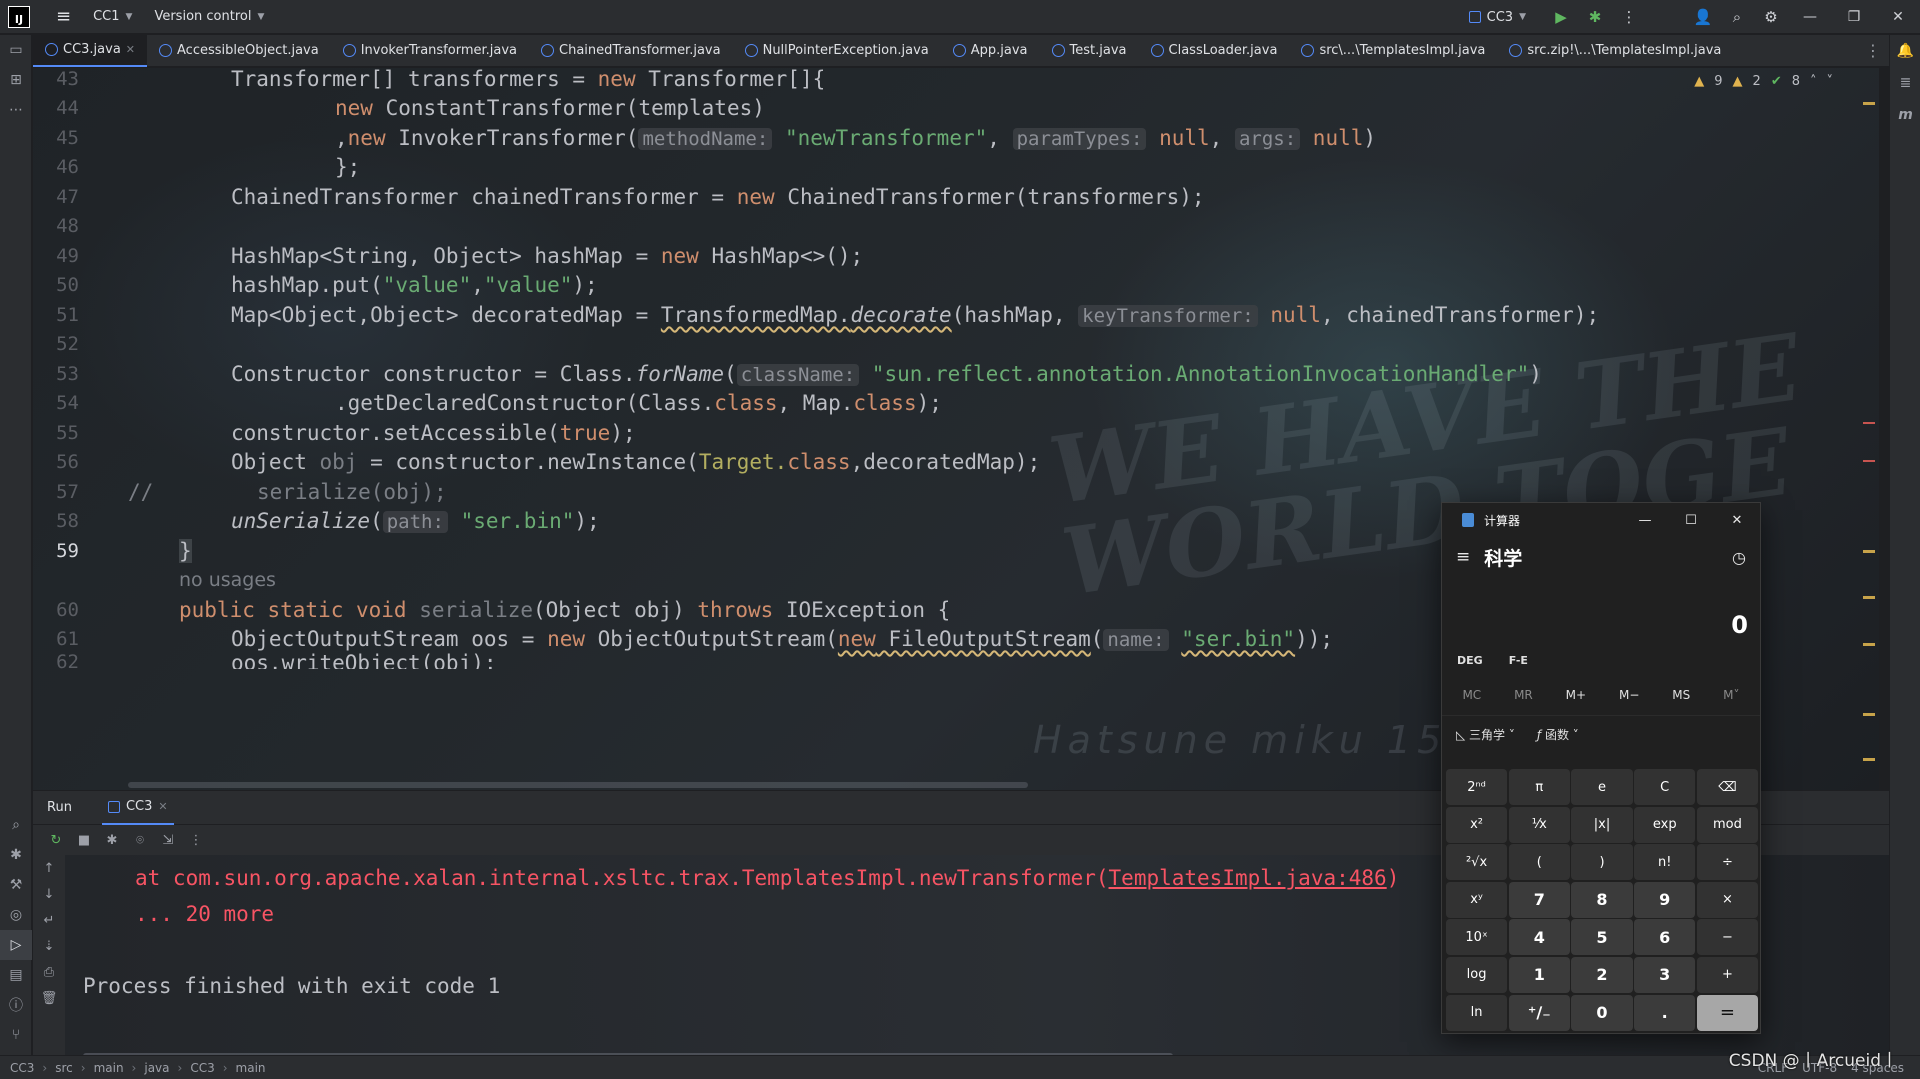 This screenshot has height=1079, width=1920. What do you see at coordinates (1539, 862) in the screenshot?
I see `open-paren-button: (` at bounding box center [1539, 862].